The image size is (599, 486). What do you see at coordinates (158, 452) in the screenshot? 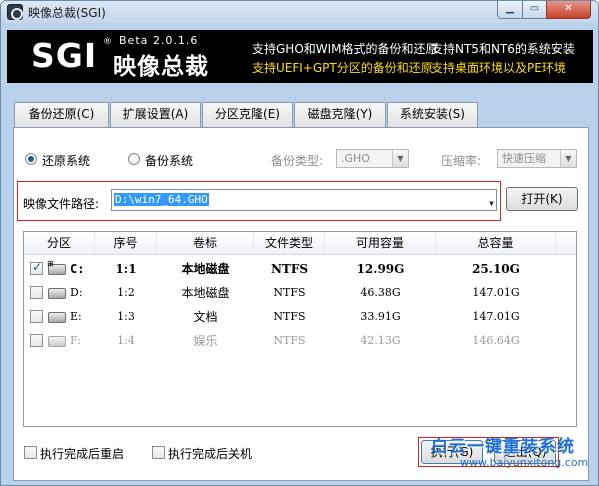
I see `shutdown-checkbox` at bounding box center [158, 452].